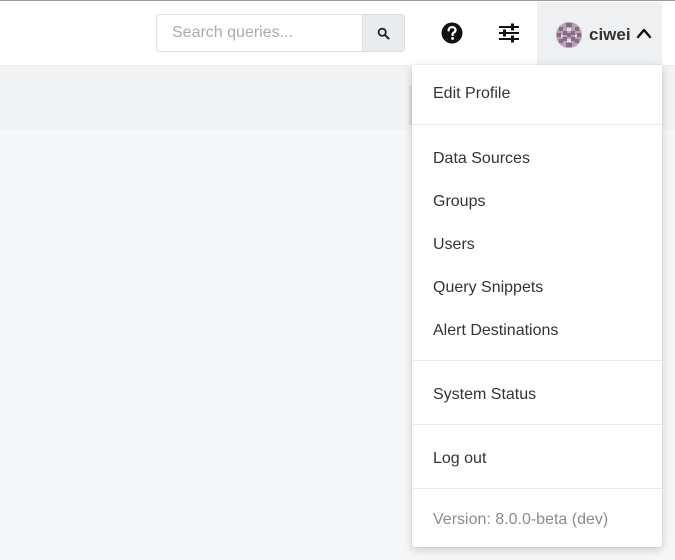 Image resolution: width=675 pixels, height=560 pixels. I want to click on sliders-icon, so click(509, 33).